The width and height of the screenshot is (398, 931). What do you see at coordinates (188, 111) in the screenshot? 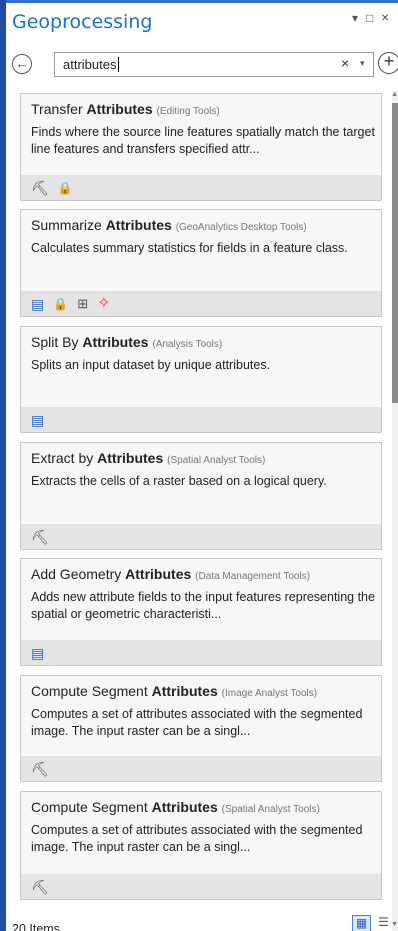
I see `result-toolbox: (Editing Tools)` at bounding box center [188, 111].